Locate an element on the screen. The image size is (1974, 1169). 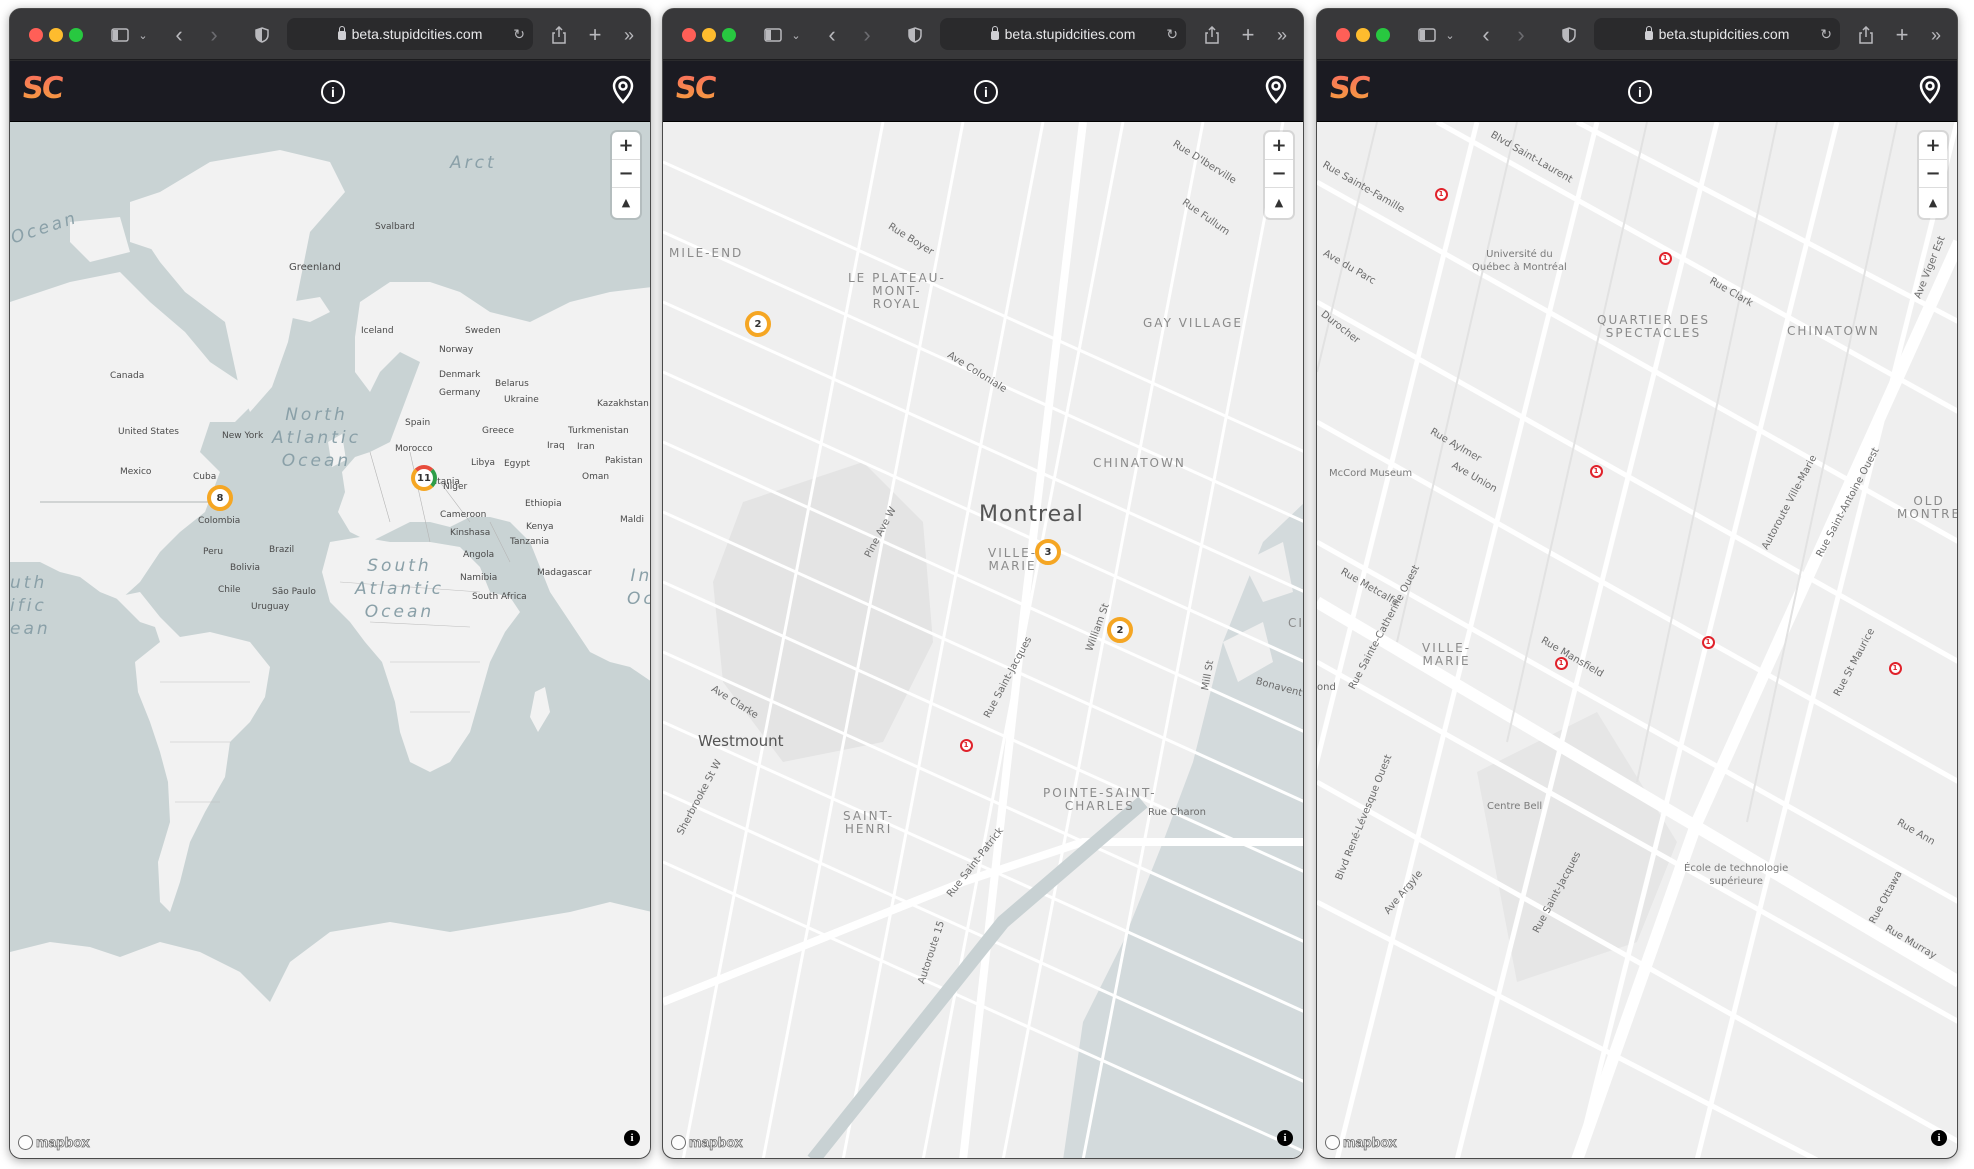
label-greece: Greece is located at coordinates (498, 431).